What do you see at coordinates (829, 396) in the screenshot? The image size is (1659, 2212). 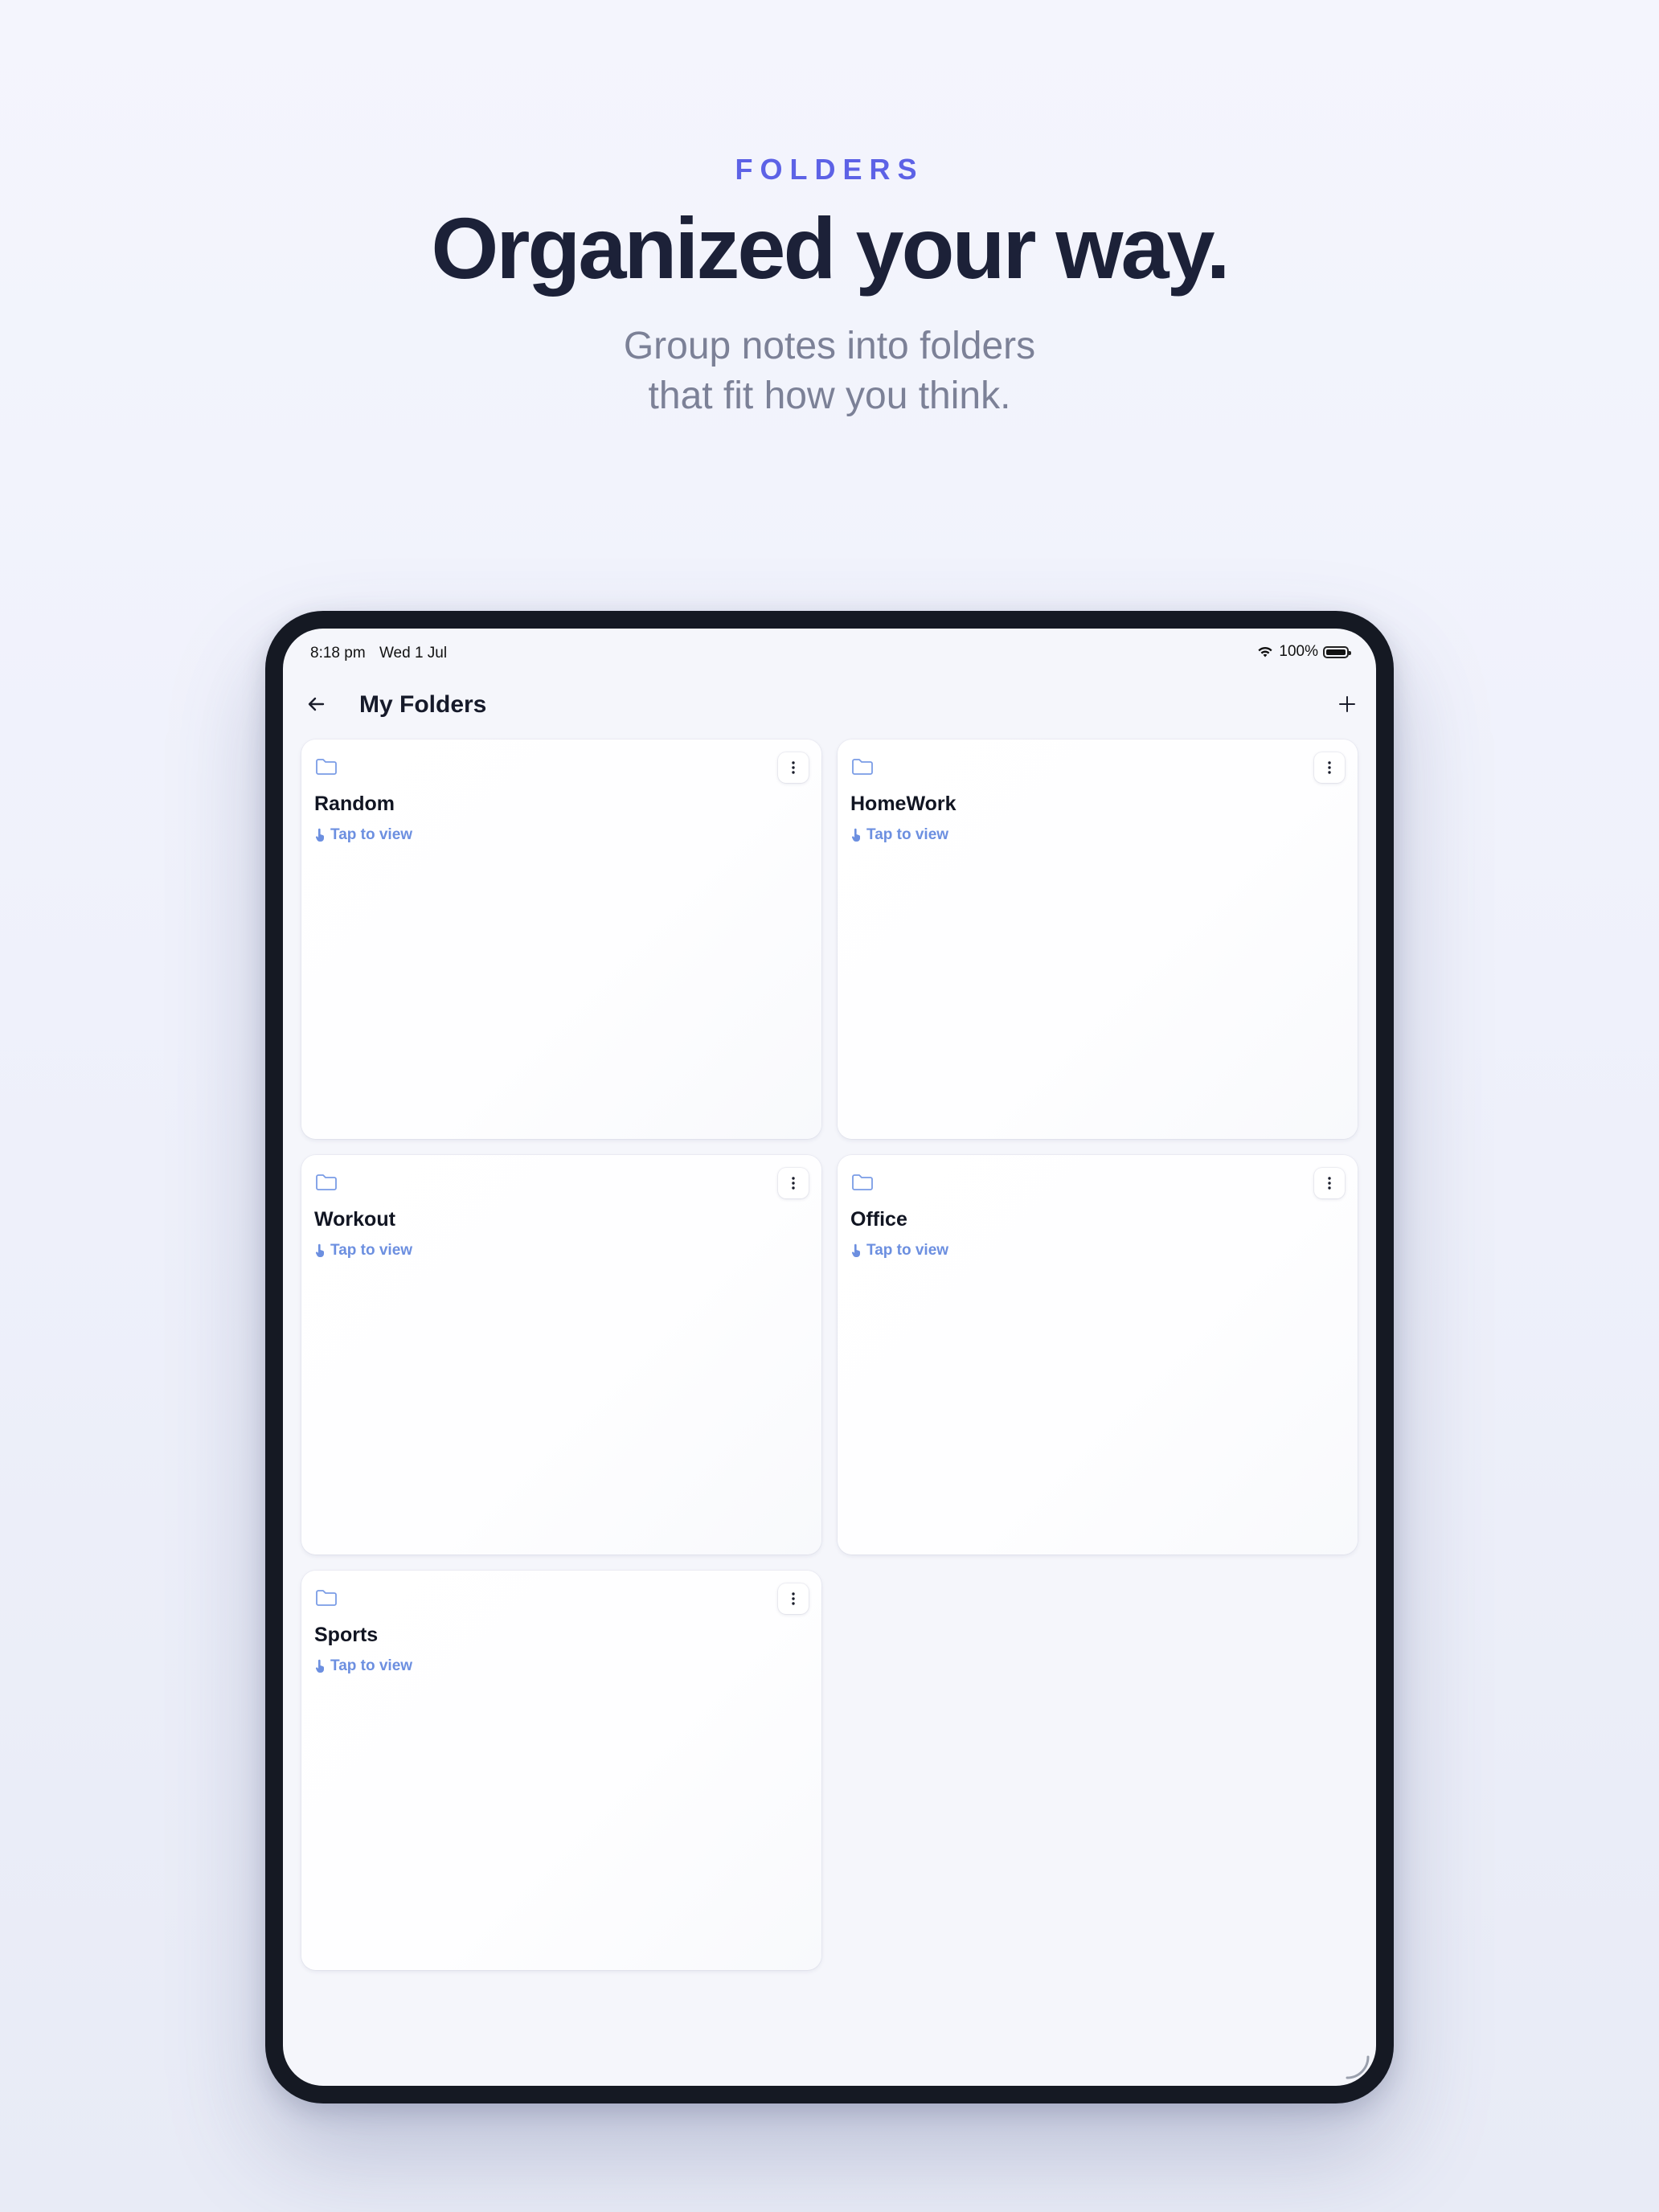 I see `subhead-line-2: that fit how you think.` at bounding box center [829, 396].